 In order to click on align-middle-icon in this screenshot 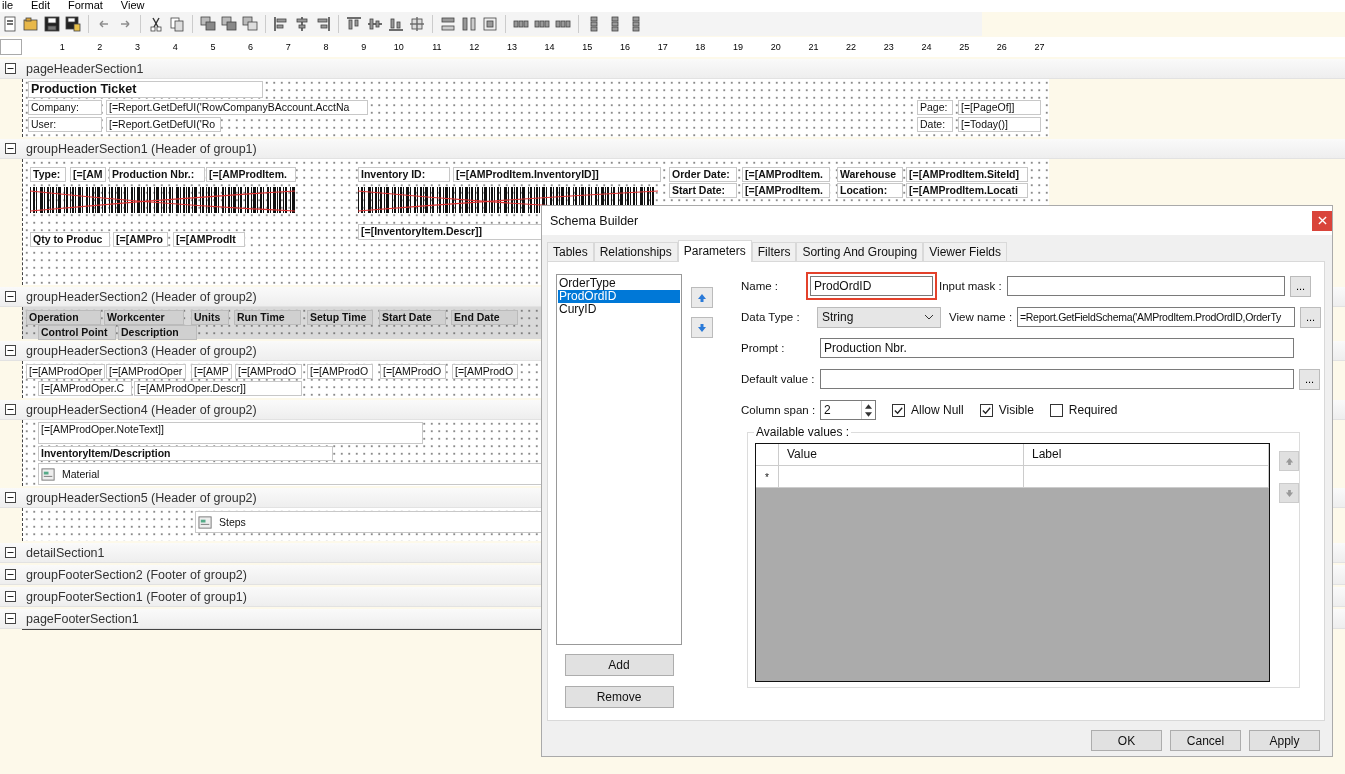, I will do `click(375, 24)`.